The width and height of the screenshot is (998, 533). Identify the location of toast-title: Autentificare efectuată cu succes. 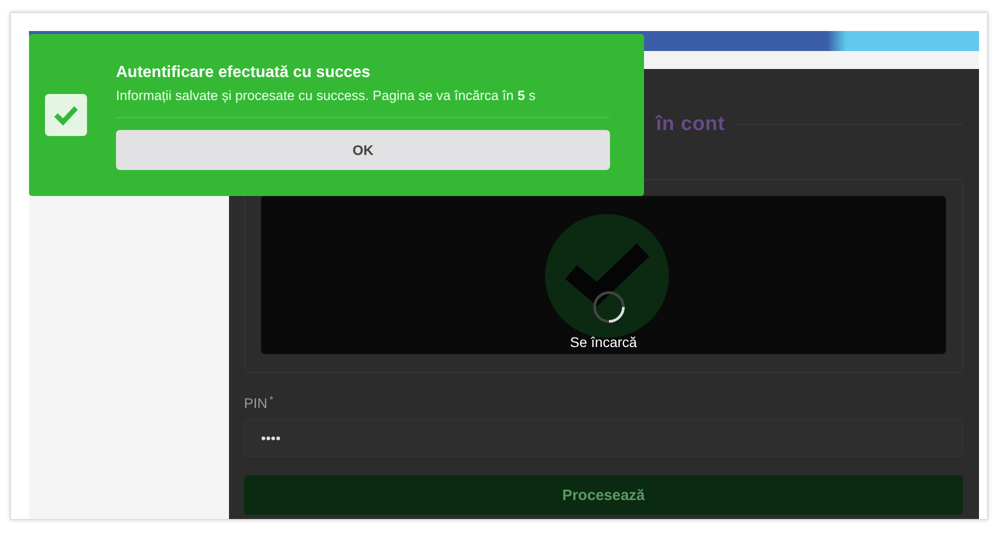
(244, 73).